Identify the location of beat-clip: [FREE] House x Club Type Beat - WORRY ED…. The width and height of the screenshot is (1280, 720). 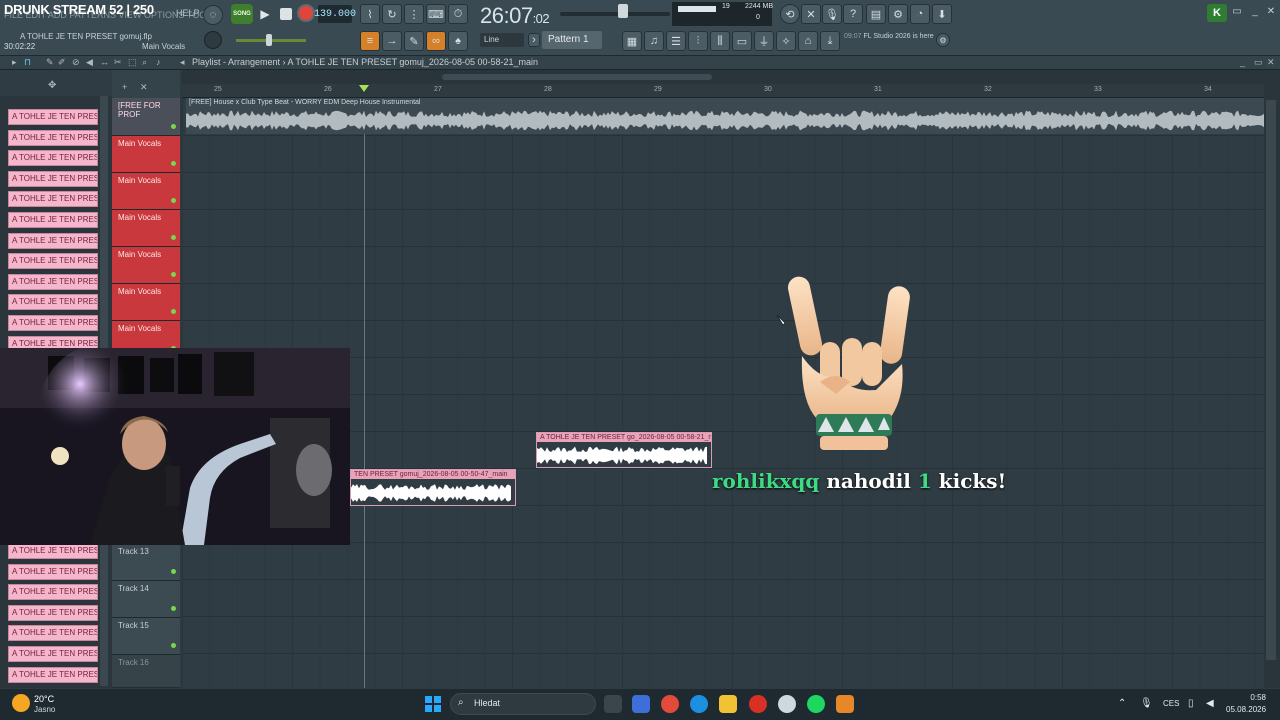
(725, 116).